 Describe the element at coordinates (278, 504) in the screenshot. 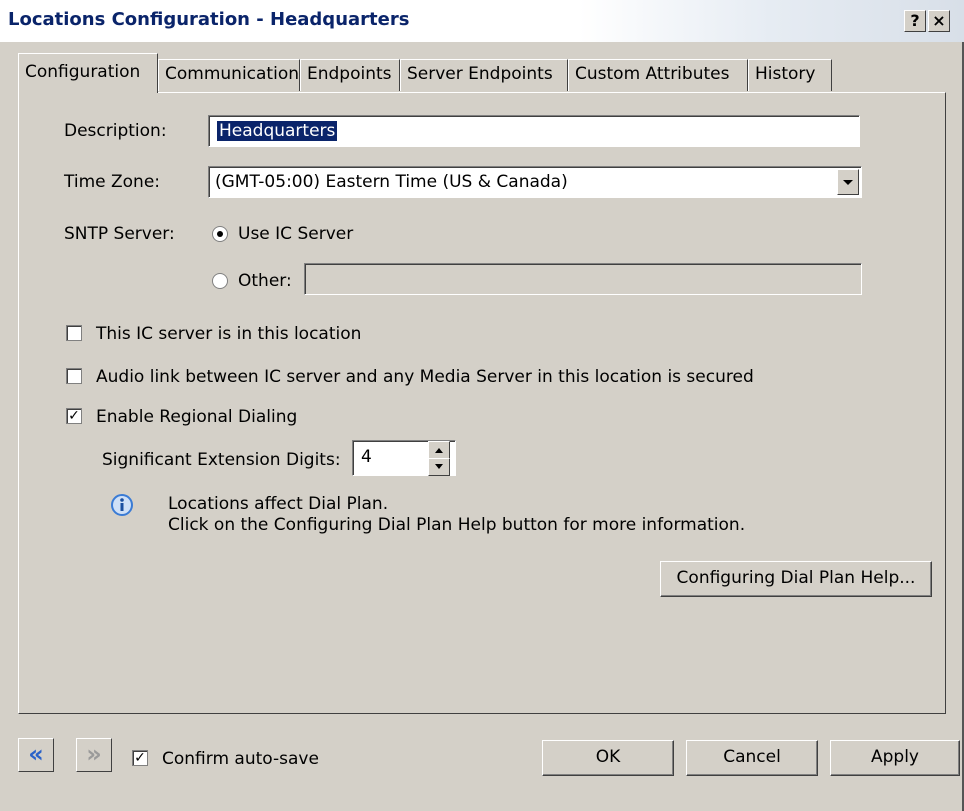

I see `info-line-1: Locations affect Dial Plan.` at that location.